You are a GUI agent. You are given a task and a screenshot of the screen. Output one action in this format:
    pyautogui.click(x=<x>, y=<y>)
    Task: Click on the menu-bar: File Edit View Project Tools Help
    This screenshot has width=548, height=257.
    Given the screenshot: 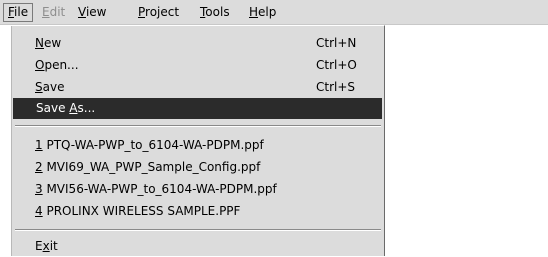 What is the action you would take?
    pyautogui.click(x=274, y=12)
    